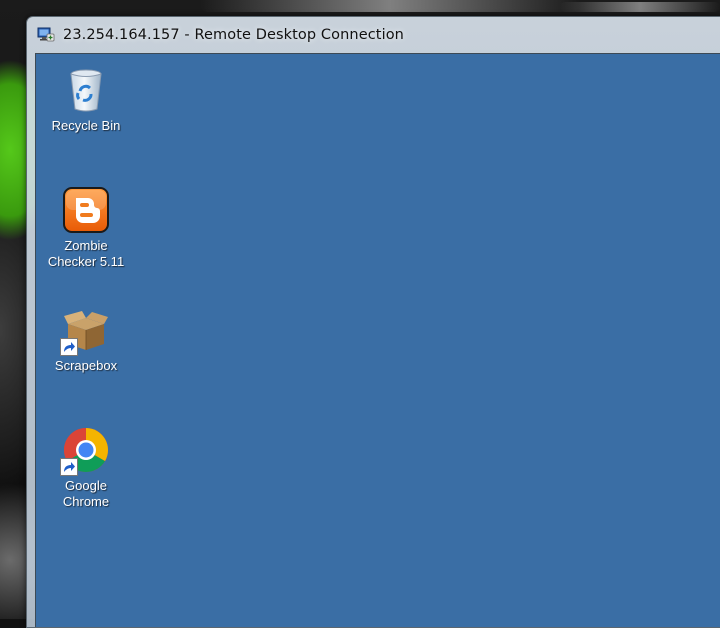  What do you see at coordinates (86, 90) in the screenshot?
I see `recycle-bin-icon` at bounding box center [86, 90].